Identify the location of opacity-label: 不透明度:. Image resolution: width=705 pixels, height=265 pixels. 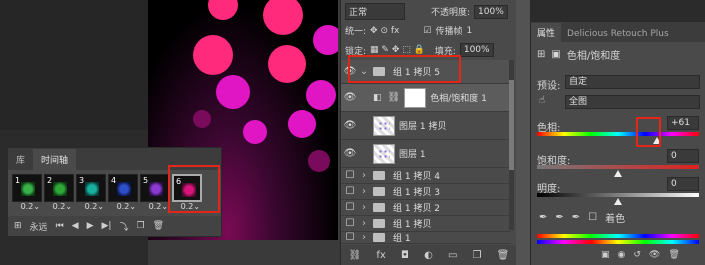
(451, 13).